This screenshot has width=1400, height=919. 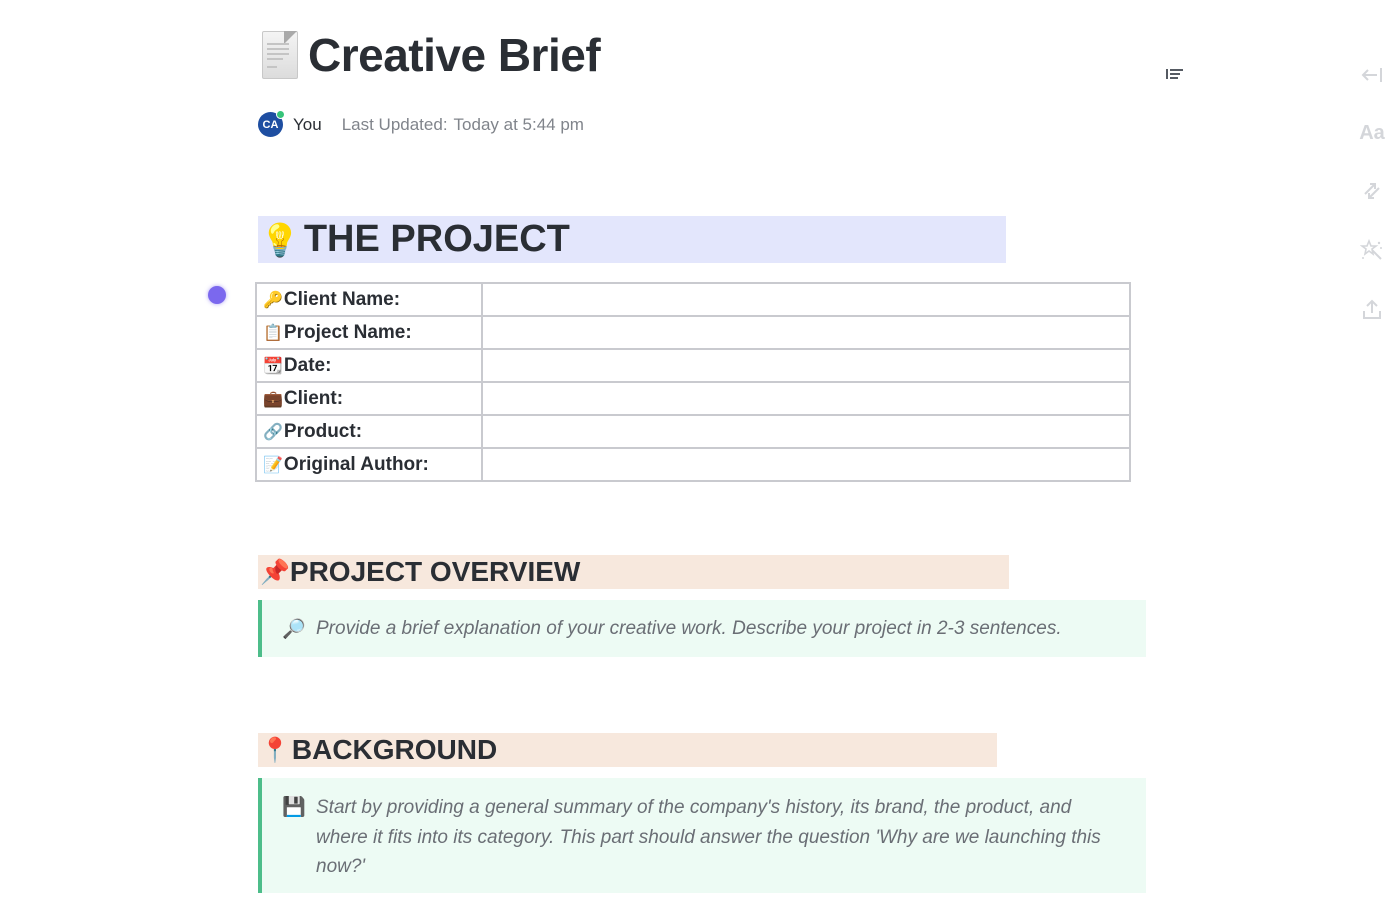 I want to click on row-label: 📝 Original Author:, so click(x=369, y=465).